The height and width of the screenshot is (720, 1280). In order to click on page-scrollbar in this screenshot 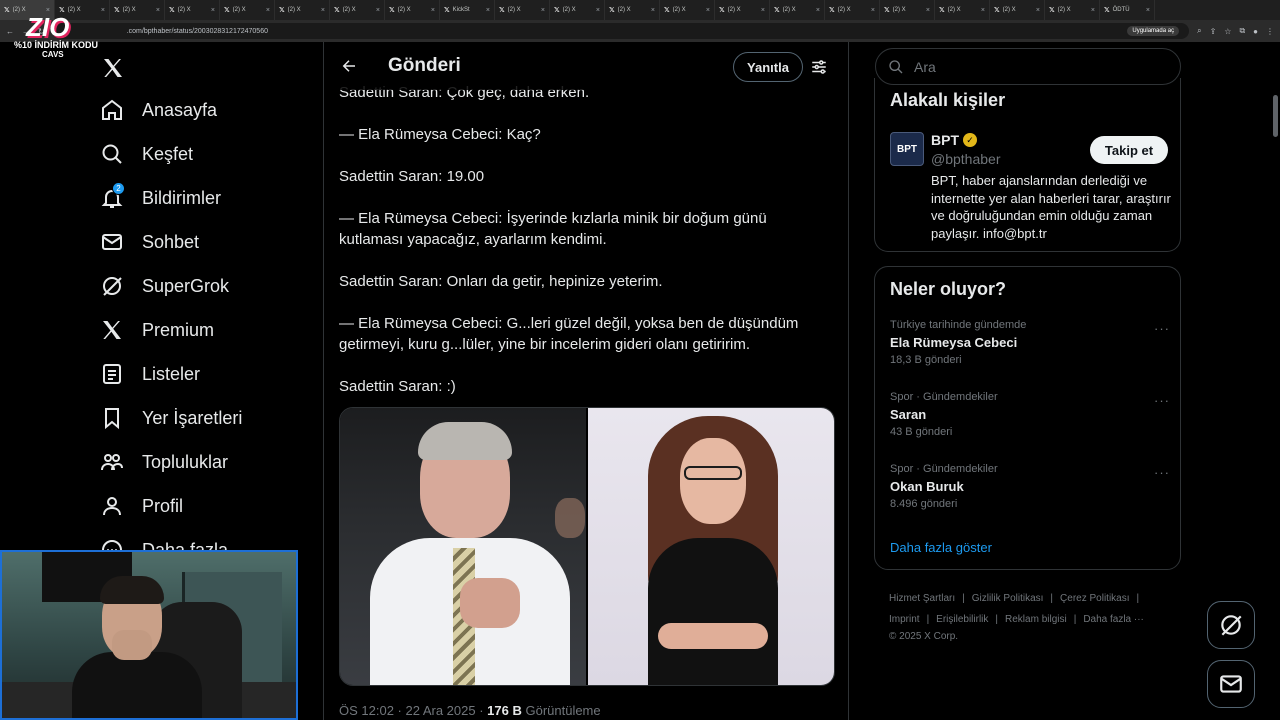, I will do `click(1275, 116)`.